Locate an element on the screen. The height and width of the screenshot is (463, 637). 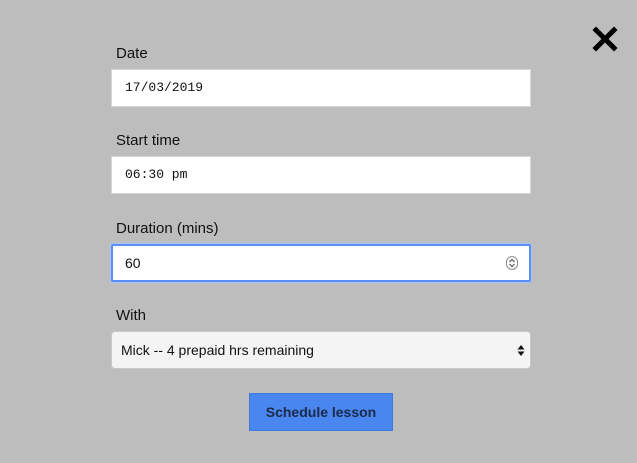
start-time-input: 06:30 pm is located at coordinates (321, 175).